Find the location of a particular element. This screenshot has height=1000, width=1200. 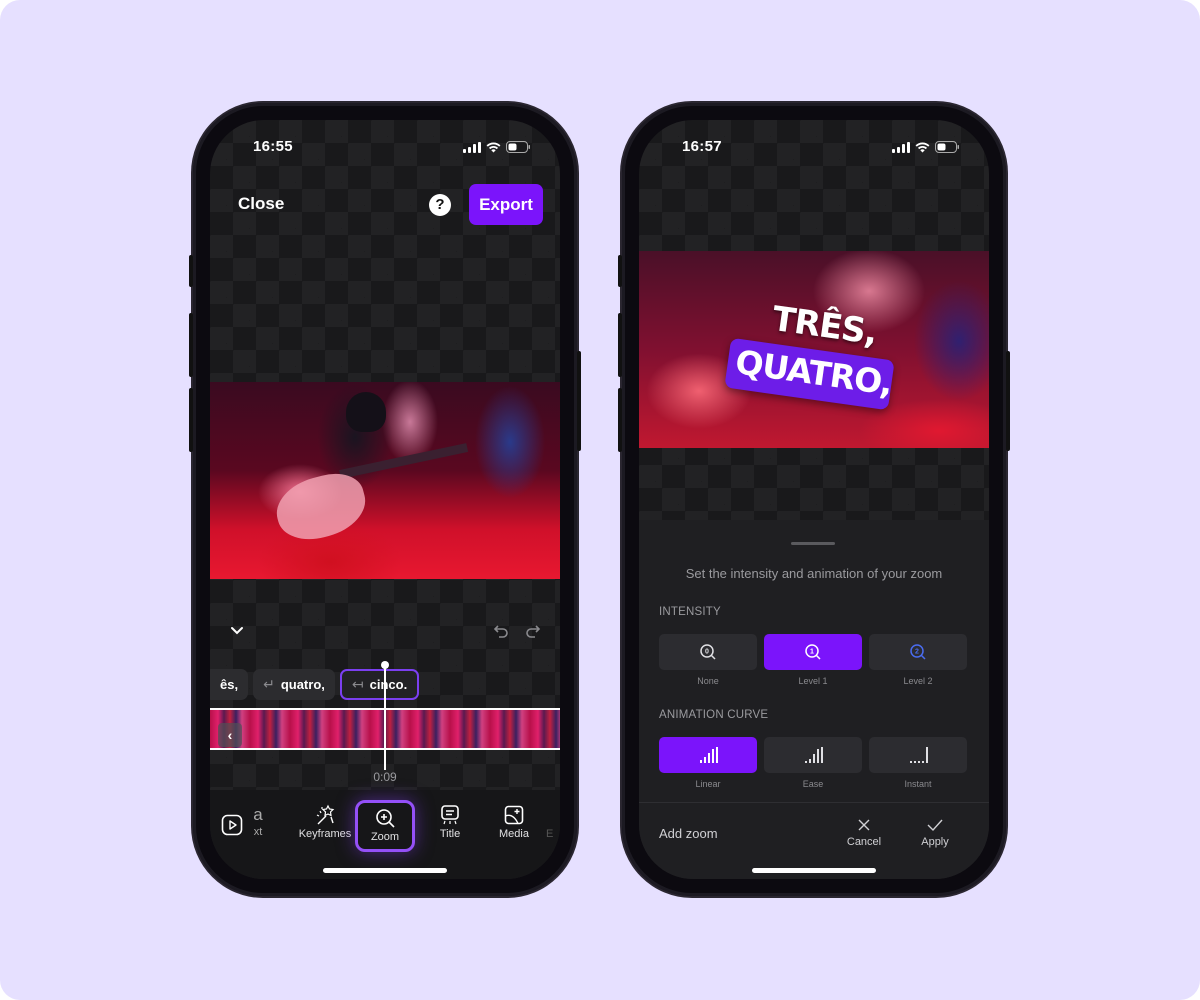

media-icon is located at coordinates (514, 815).